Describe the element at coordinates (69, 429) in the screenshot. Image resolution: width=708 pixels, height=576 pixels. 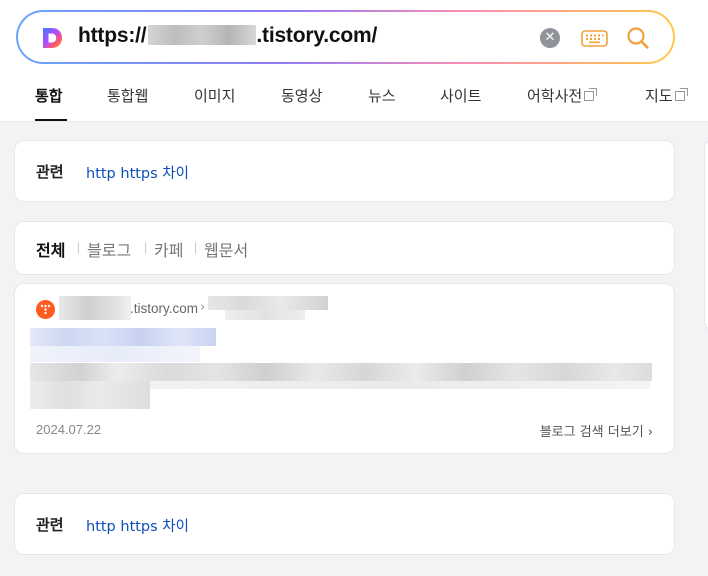
I see `result-date: 2024.07.22` at that location.